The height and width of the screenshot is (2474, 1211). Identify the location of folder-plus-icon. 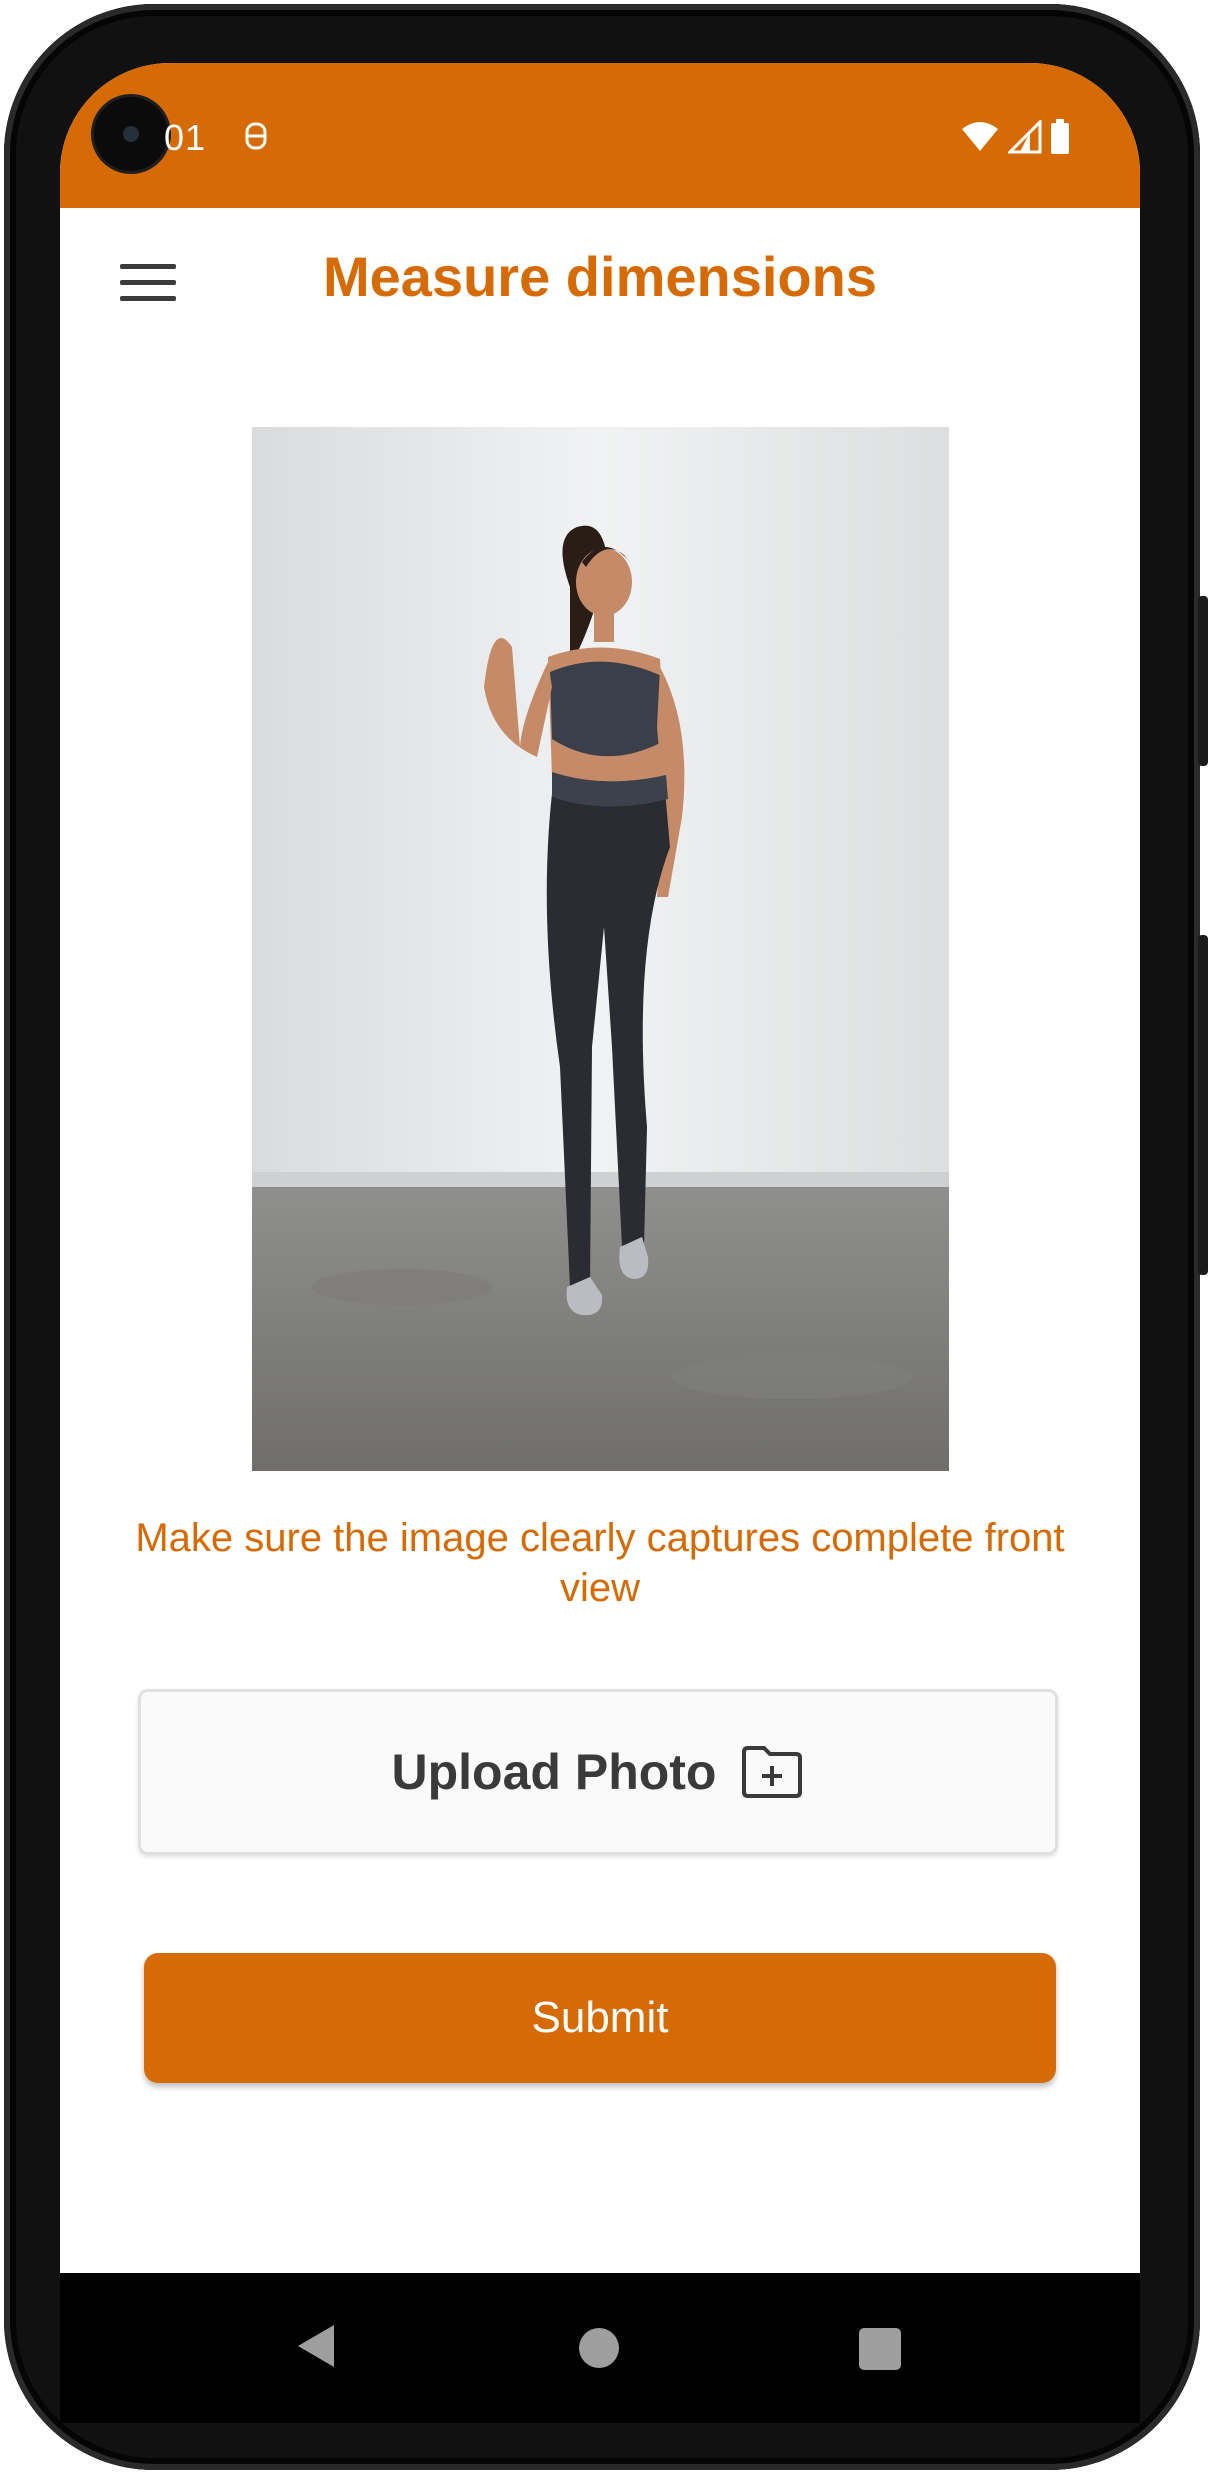
(772, 1772).